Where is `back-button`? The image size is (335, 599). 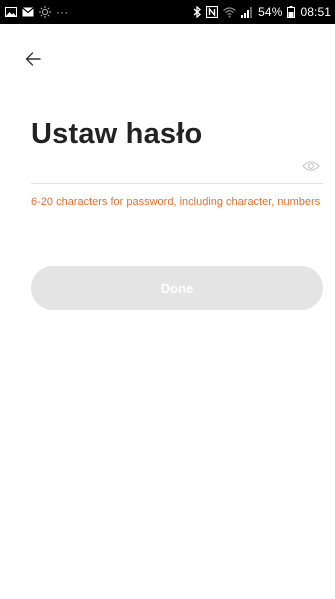 back-button is located at coordinates (33, 61).